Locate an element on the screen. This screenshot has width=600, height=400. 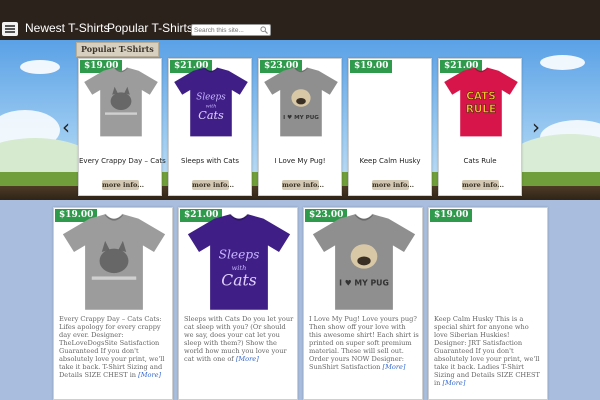
nav-link-newest: Newest T-Shirts is located at coordinates (67, 28).